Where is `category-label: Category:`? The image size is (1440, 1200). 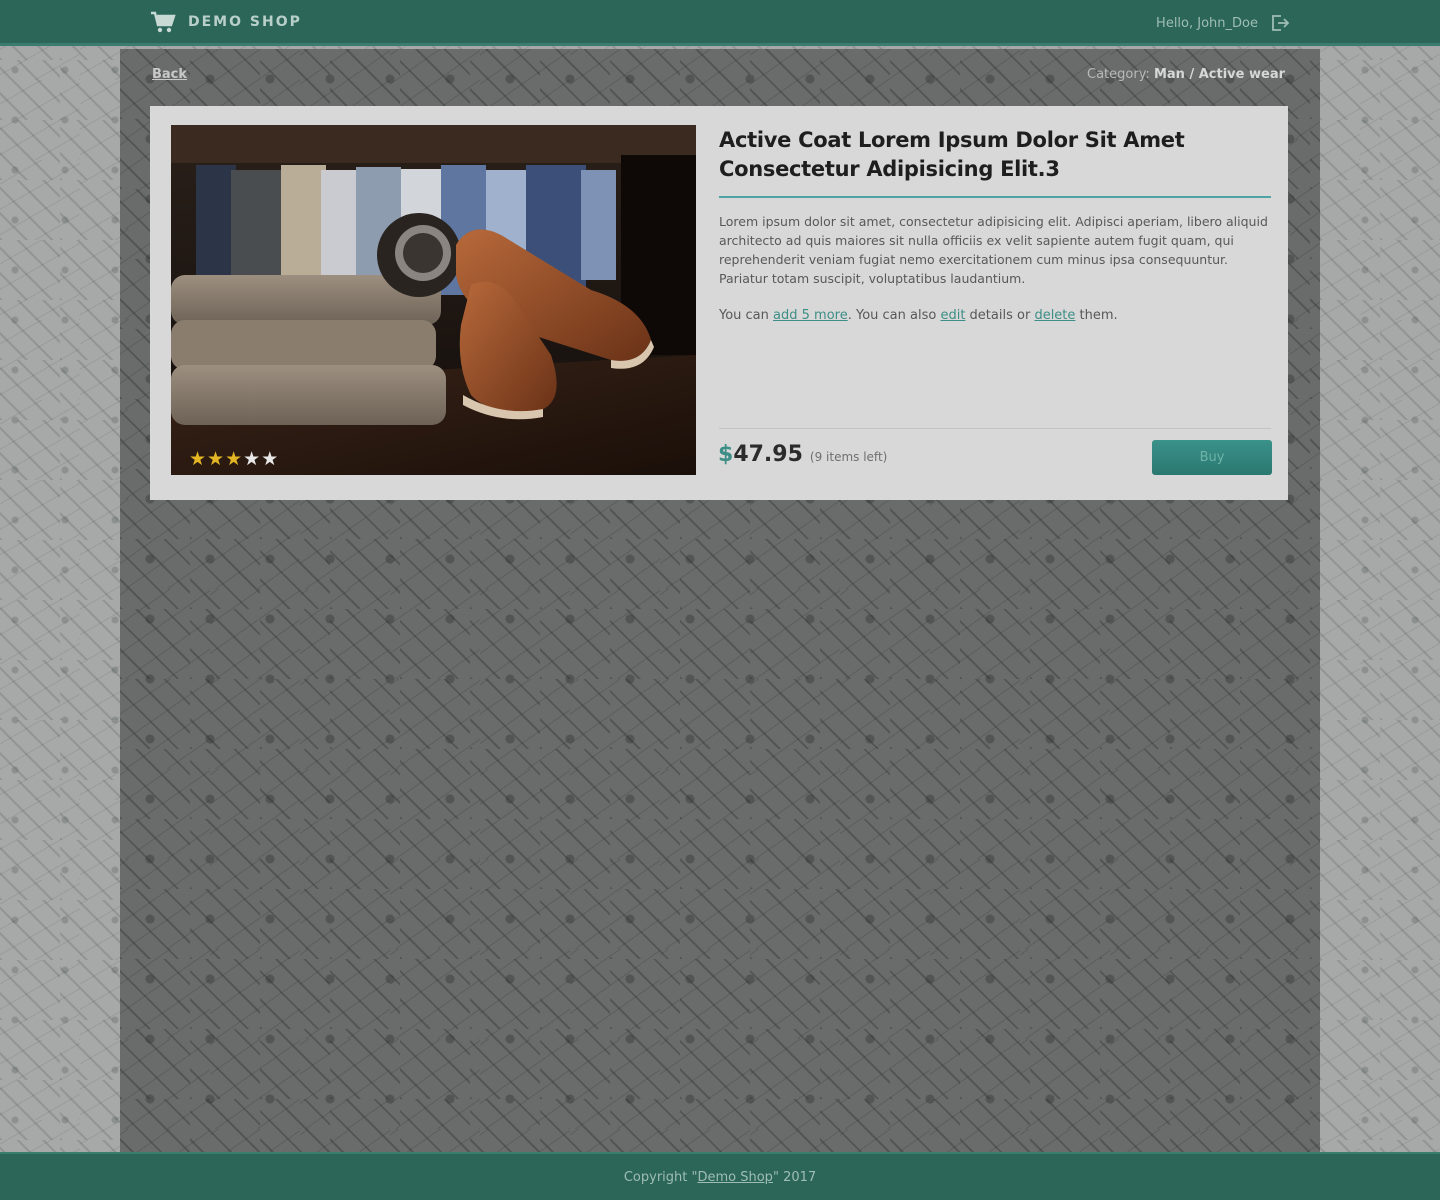
category-label: Category: is located at coordinates (1118, 74).